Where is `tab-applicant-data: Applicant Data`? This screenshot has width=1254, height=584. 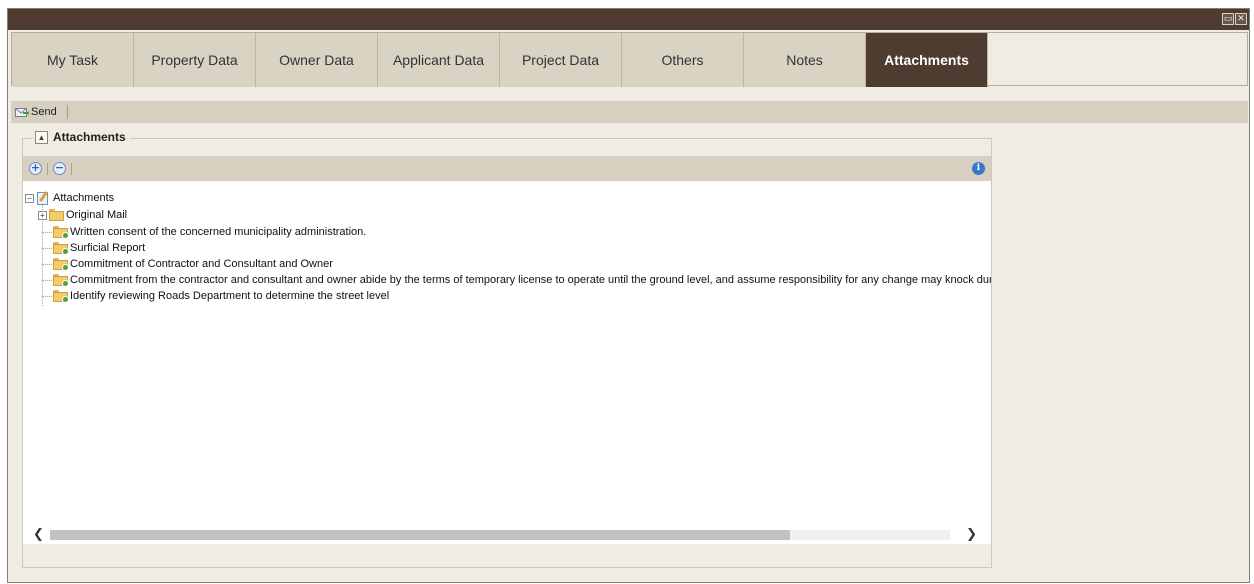 tab-applicant-data: Applicant Data is located at coordinates (439, 60).